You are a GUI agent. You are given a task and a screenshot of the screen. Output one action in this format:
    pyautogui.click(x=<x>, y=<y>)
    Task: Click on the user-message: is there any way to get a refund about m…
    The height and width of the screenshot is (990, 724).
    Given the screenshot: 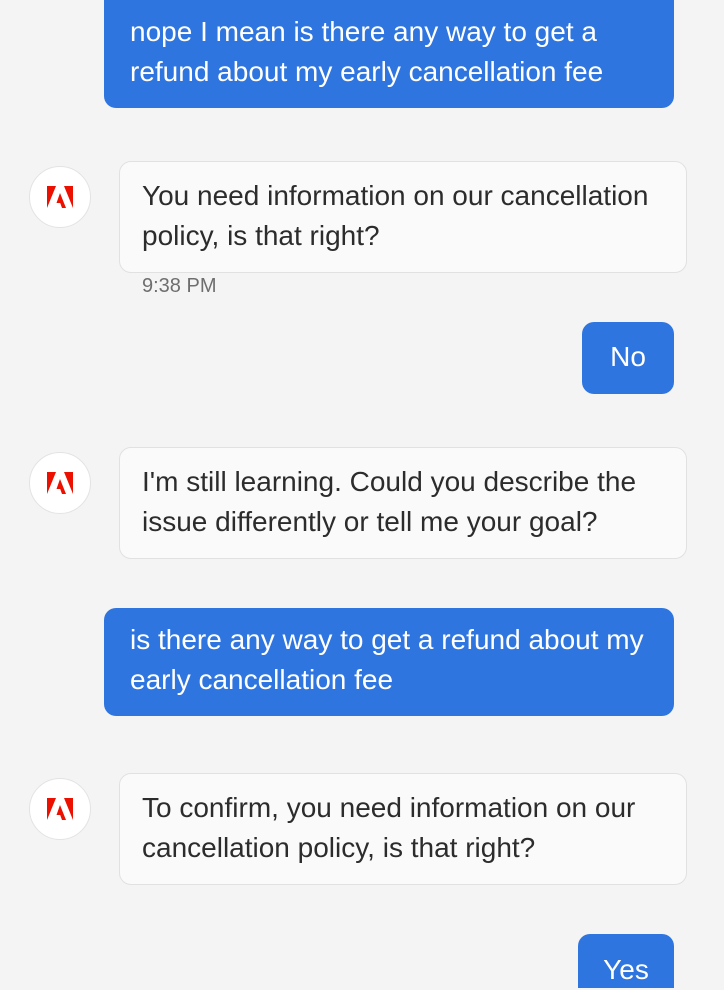 What is the action you would take?
    pyautogui.click(x=389, y=662)
    